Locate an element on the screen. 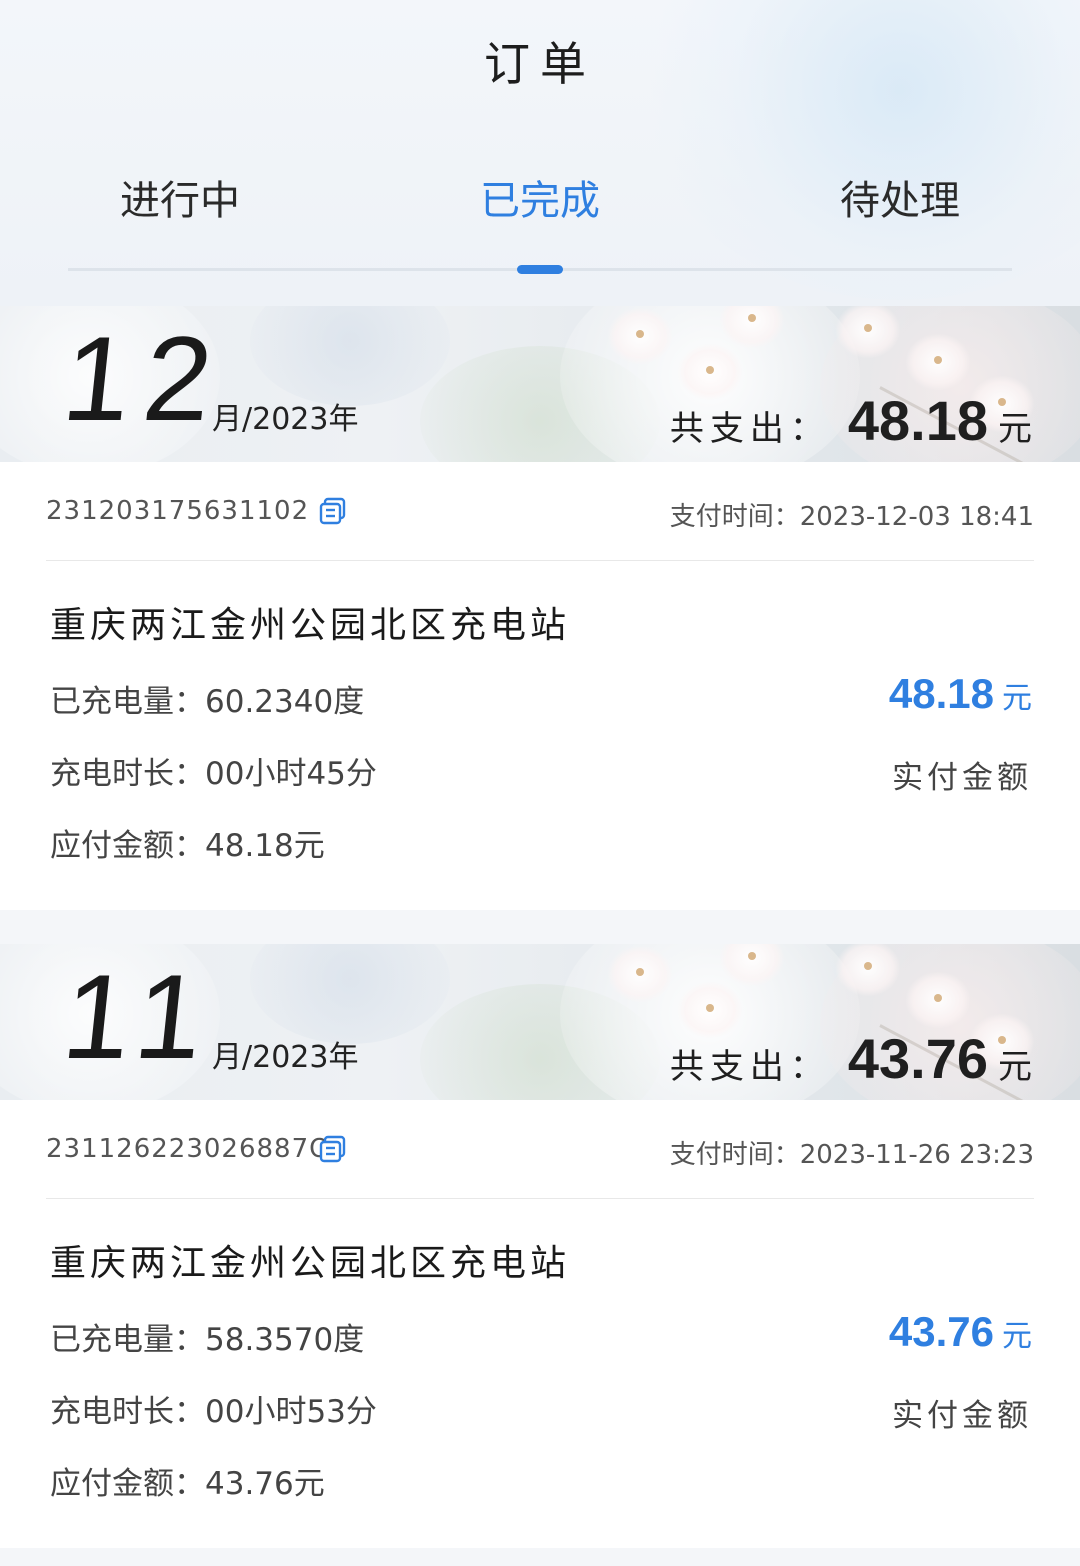 This screenshot has height=1566, width=1080. charge-duration: 充电时长：00小时53分 is located at coordinates (213, 1412).